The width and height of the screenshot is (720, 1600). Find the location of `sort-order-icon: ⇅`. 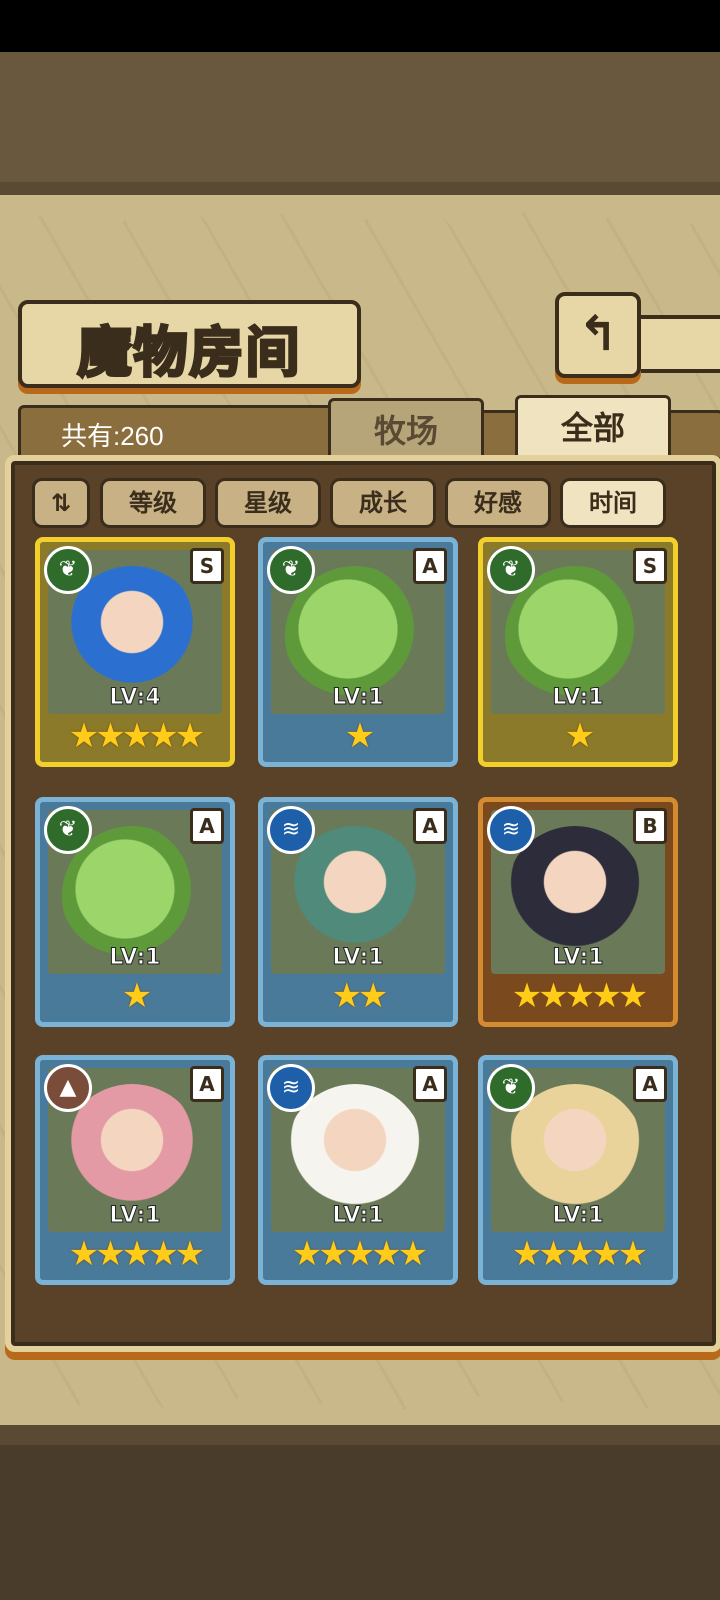

sort-order-icon: ⇅ is located at coordinates (61, 503).